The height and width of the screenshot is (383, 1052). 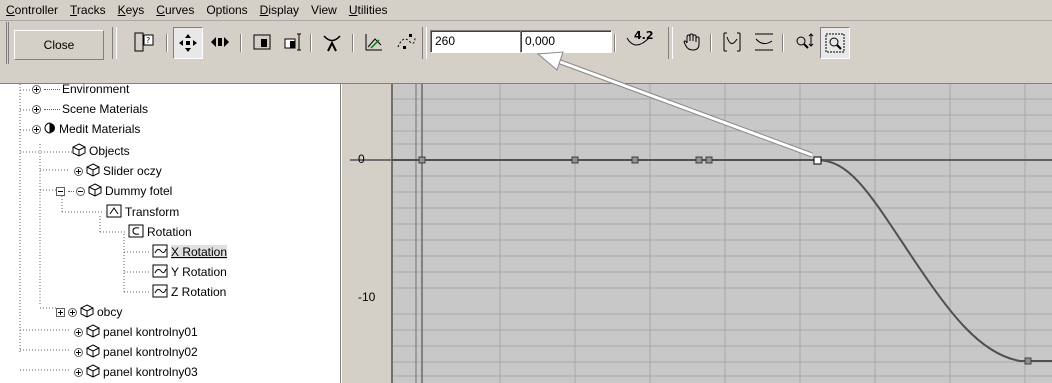 I want to click on menu-display: Display, so click(x=279, y=10).